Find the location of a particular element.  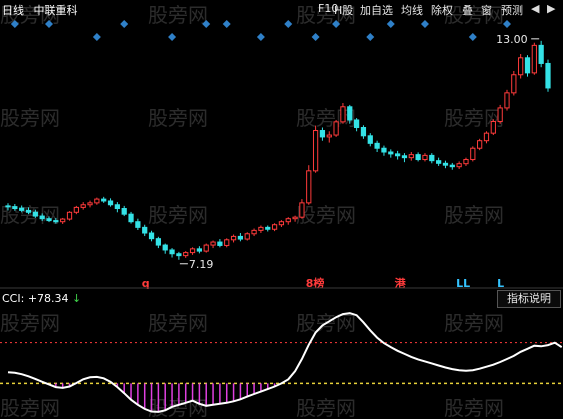

h-share-button: H股 is located at coordinates (343, 10).